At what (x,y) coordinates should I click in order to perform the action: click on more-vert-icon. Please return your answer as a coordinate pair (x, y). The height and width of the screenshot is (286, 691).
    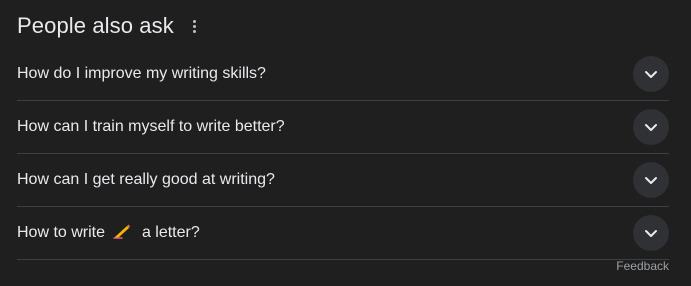
    Looking at the image, I should click on (195, 26).